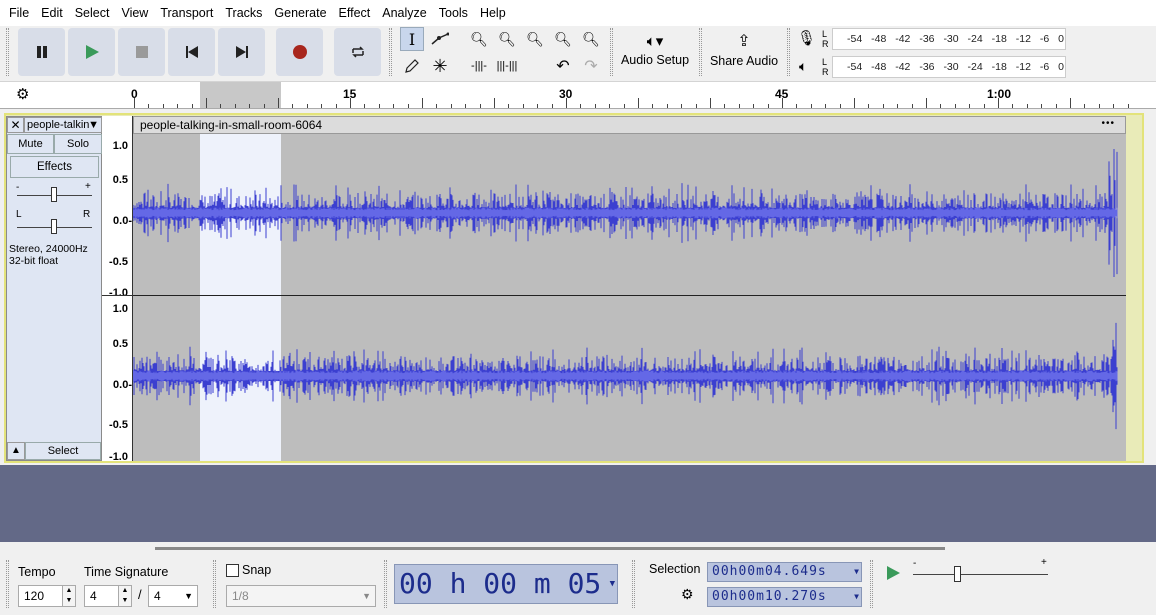  Describe the element at coordinates (125, 596) in the screenshot. I see `time-signature-stepper: ▲ ▼` at that location.